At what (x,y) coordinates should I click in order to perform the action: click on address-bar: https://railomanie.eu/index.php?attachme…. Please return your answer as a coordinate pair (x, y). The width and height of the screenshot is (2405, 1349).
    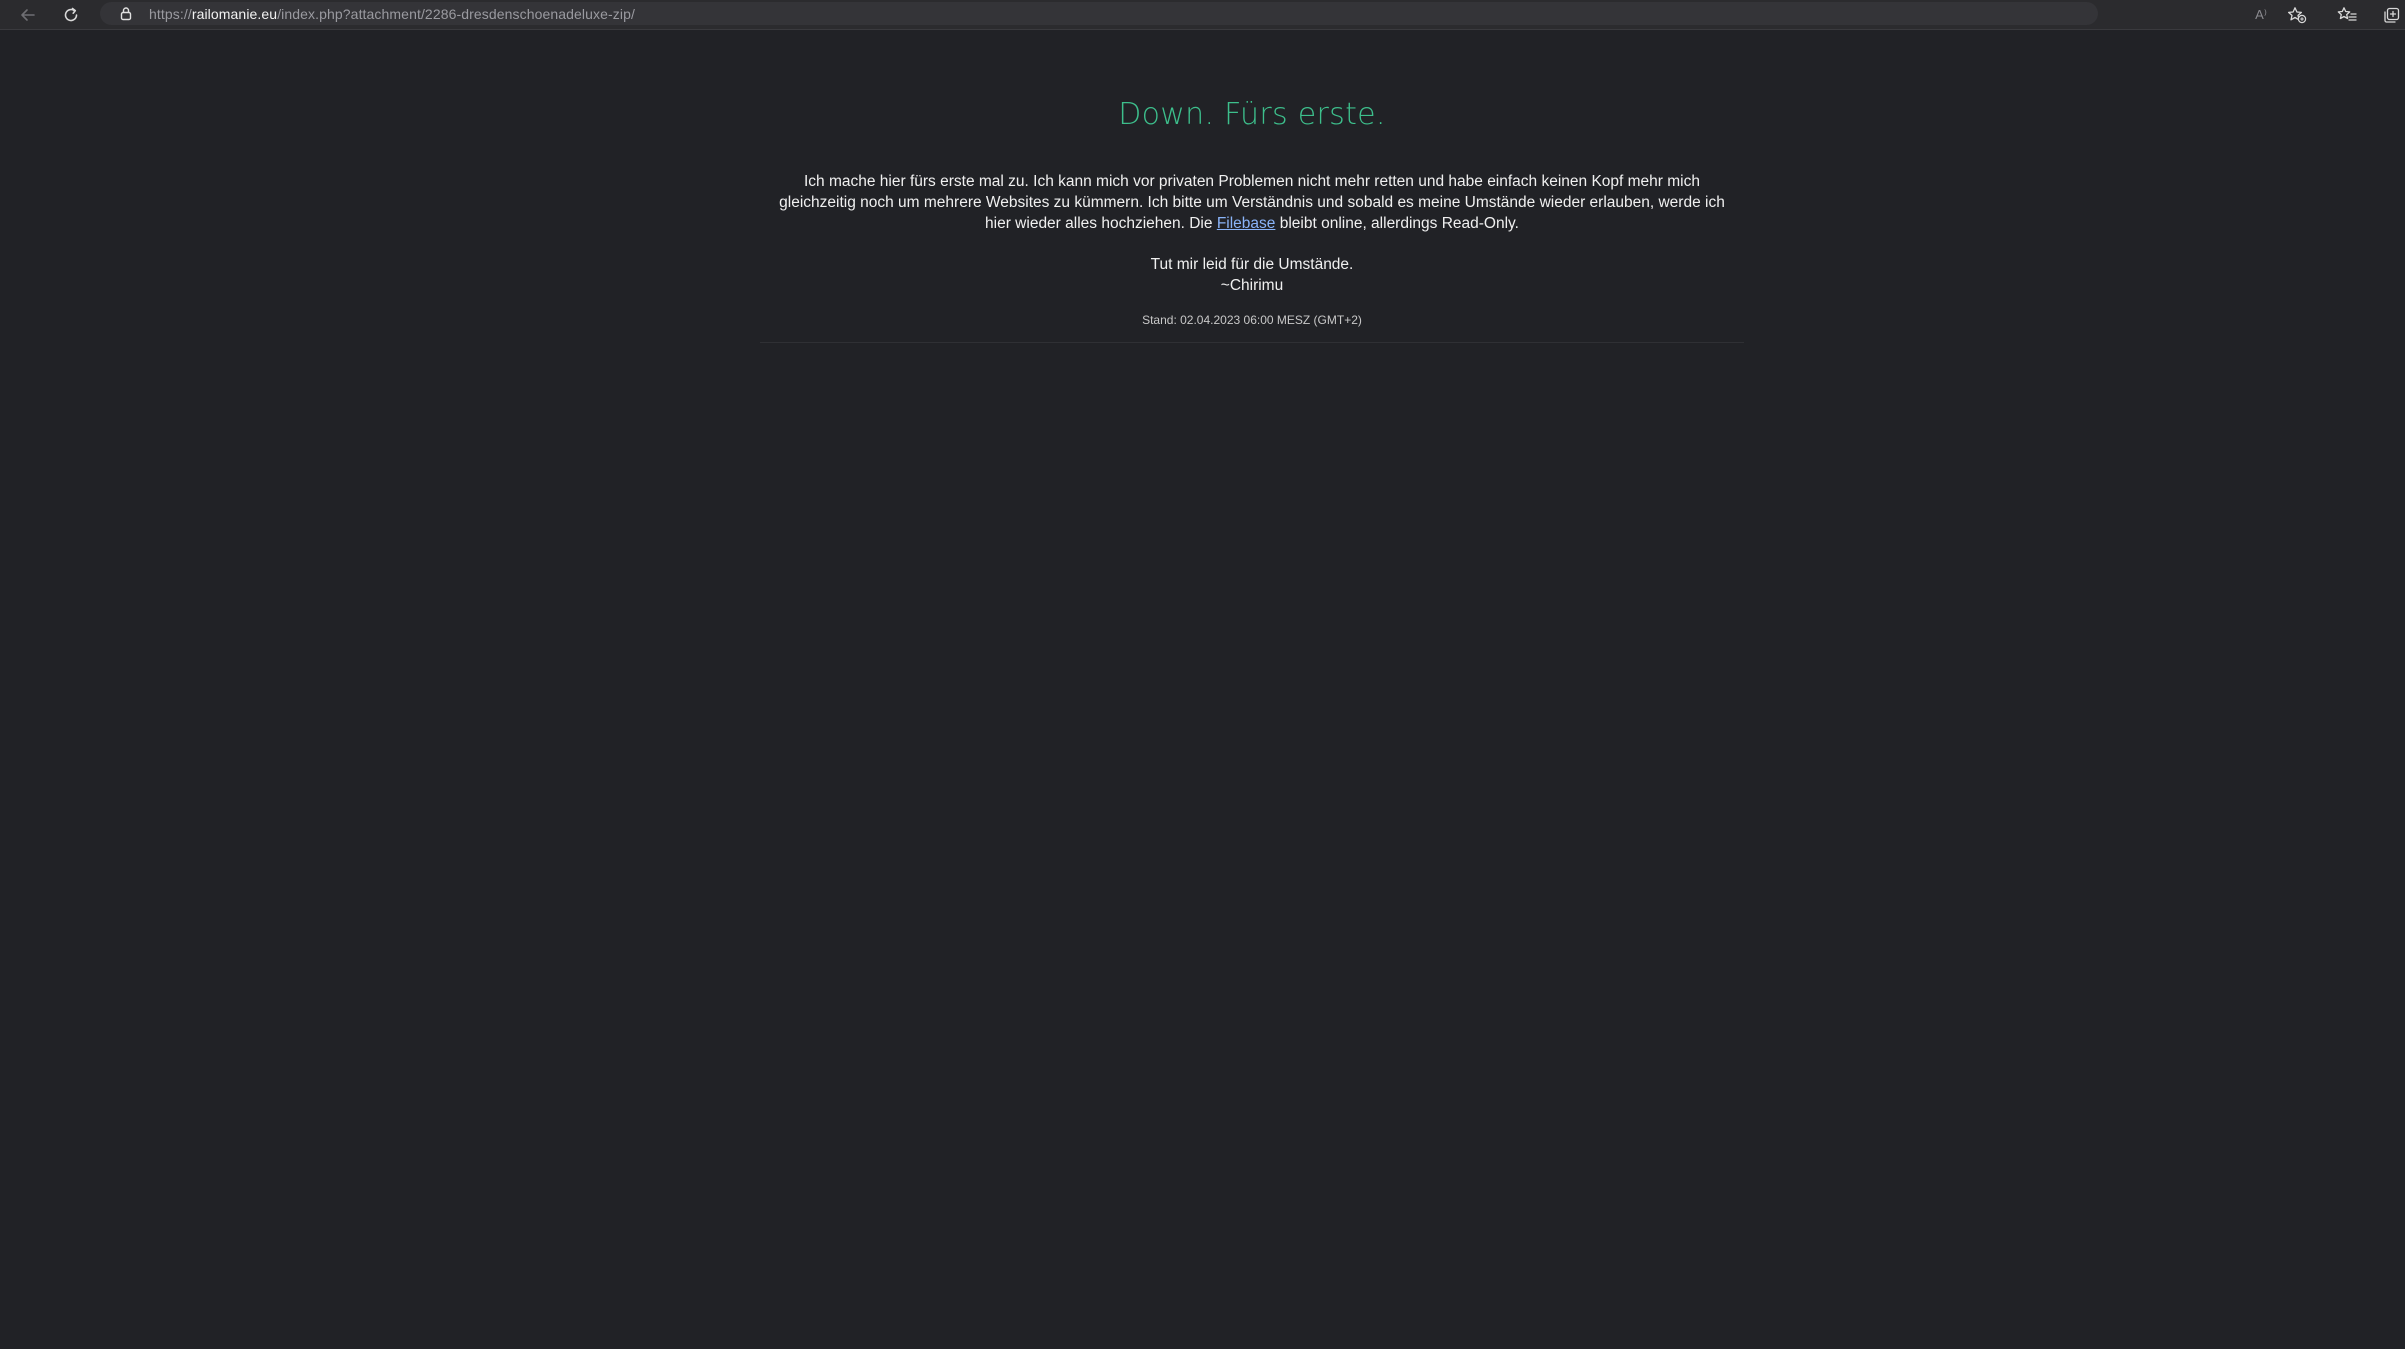
    Looking at the image, I should click on (1099, 13).